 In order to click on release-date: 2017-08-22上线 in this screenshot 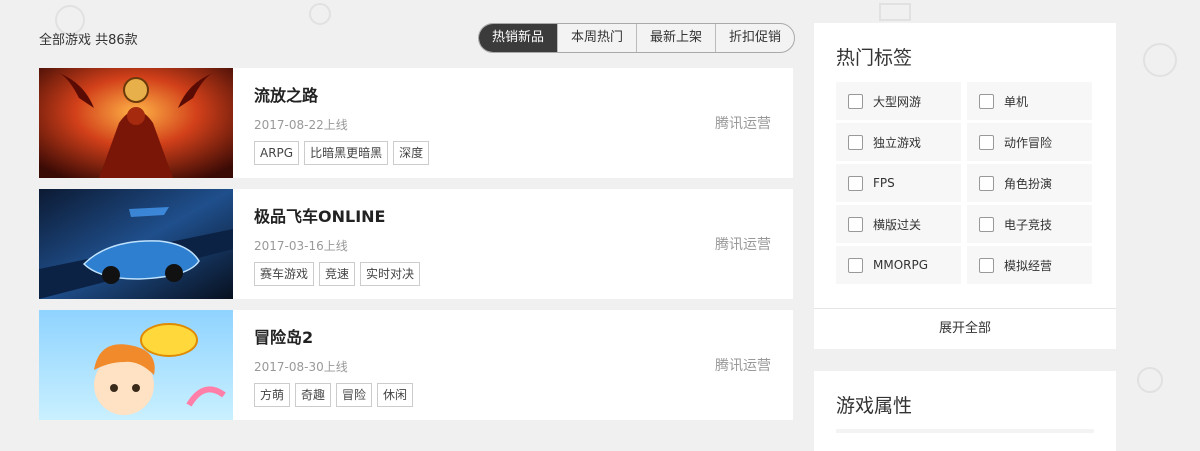, I will do `click(301, 125)`.